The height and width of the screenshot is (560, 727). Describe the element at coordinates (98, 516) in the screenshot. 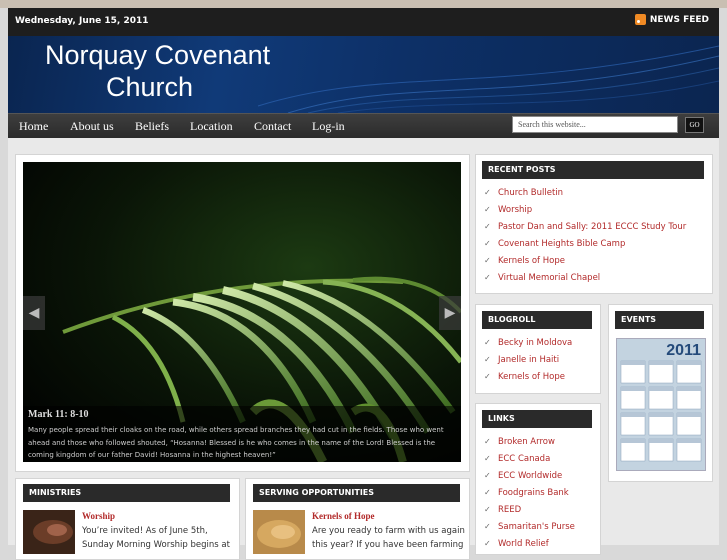

I see `ministry-item-title: Worship` at that location.